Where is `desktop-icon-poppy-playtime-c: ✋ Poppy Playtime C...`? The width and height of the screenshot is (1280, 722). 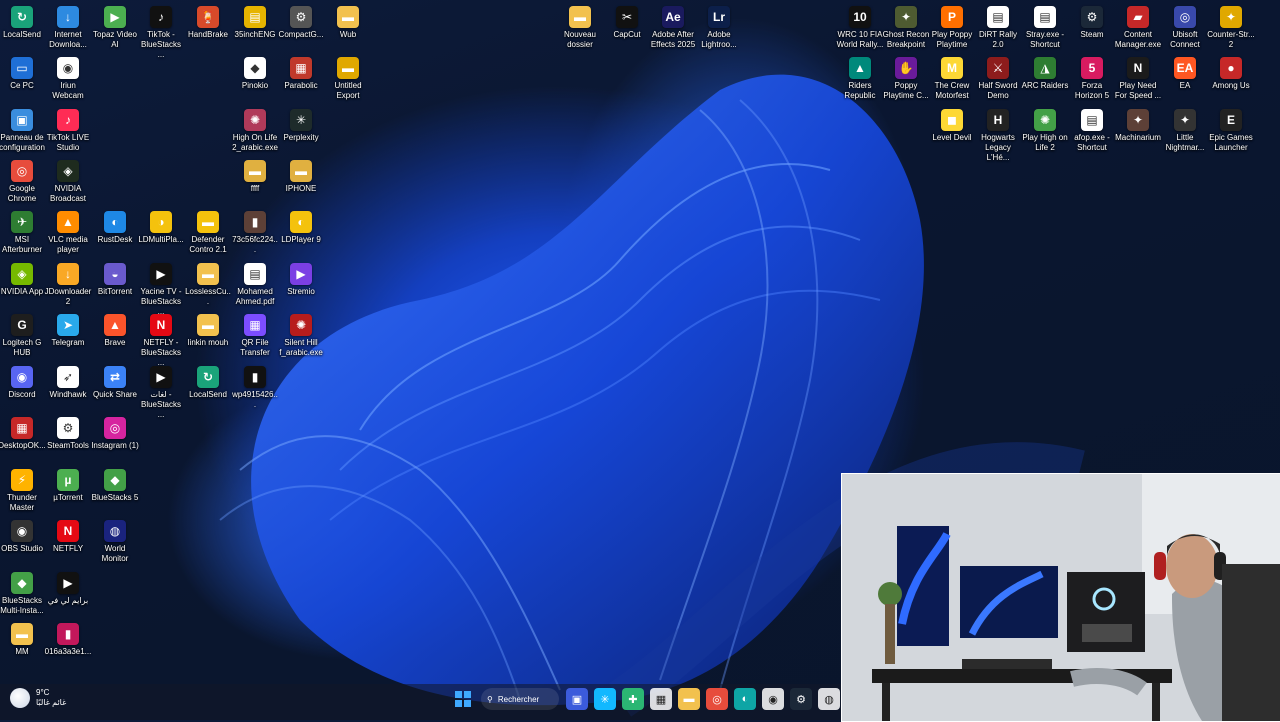 desktop-icon-poppy-playtime-c: ✋ Poppy Playtime C... is located at coordinates (906, 79).